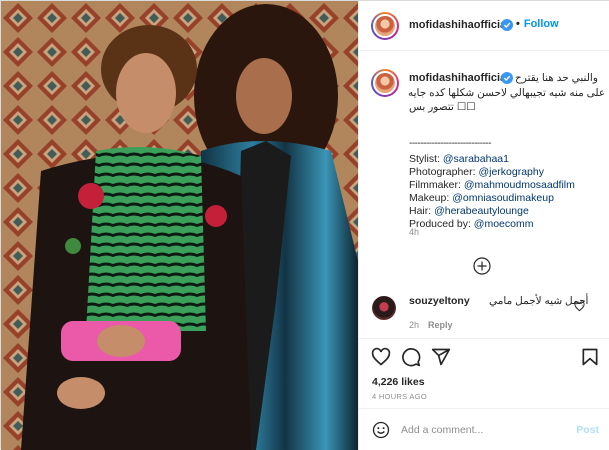 This screenshot has width=609, height=450. Describe the element at coordinates (414, 232) in the screenshot. I see `caption-timestamp: 4h` at that location.